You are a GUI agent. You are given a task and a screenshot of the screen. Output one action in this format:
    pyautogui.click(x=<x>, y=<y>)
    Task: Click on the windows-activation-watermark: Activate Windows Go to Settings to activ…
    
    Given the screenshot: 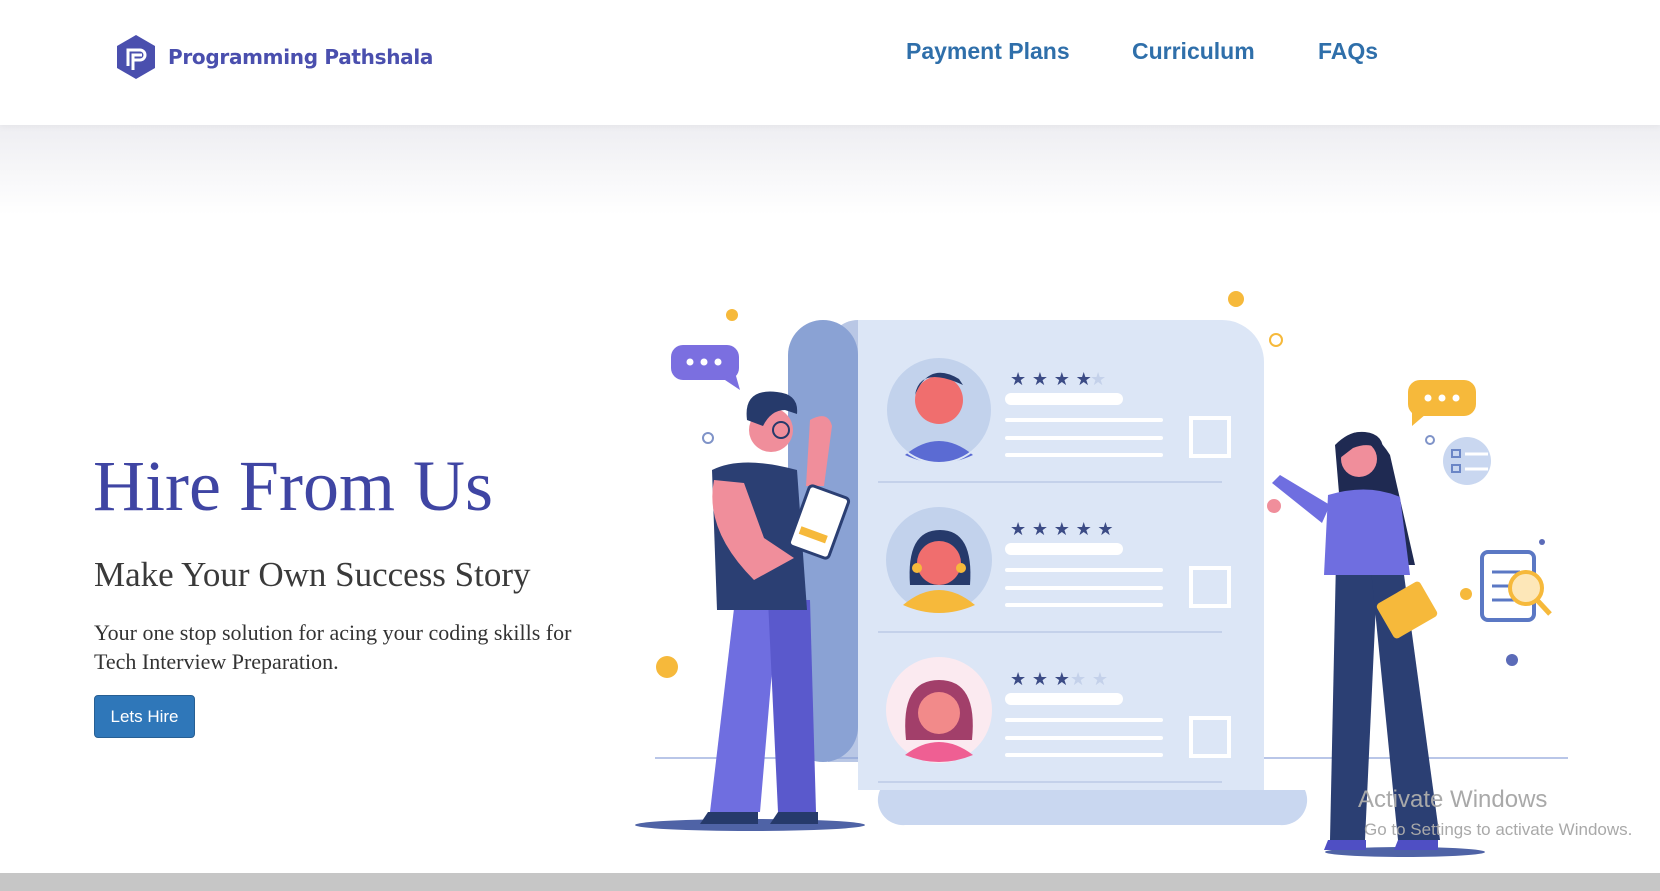 What is the action you would take?
    pyautogui.click(x=1495, y=813)
    